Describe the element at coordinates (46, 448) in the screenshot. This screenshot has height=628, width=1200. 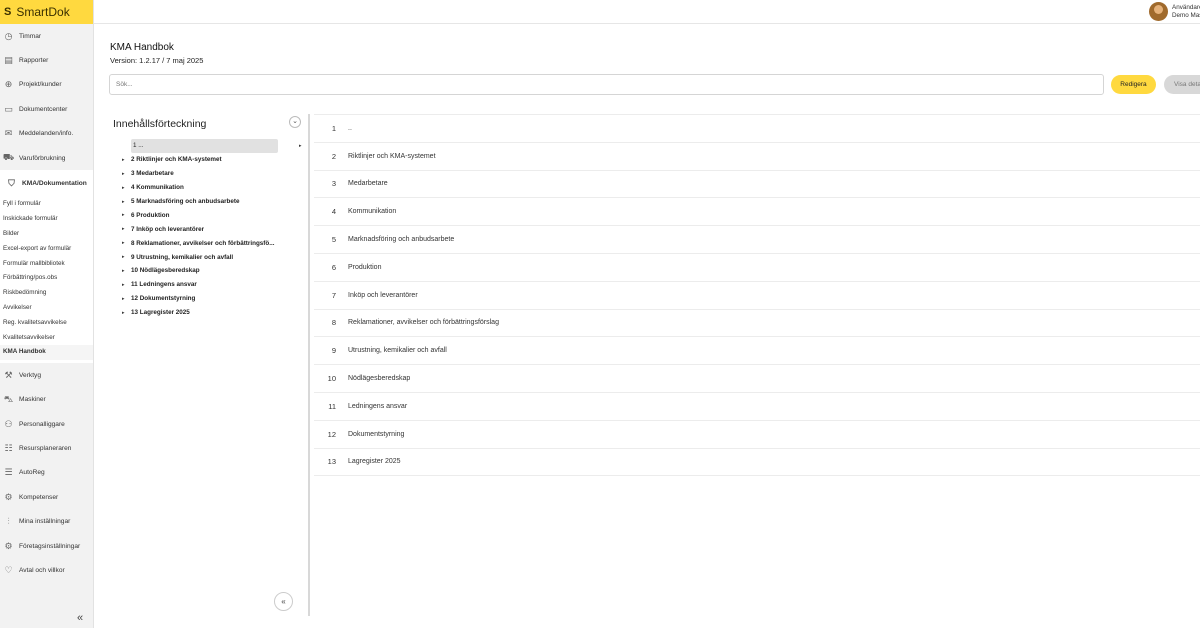
I see `sidebar-item-resursplaneraren: ☷ Resursplaneraren` at that location.